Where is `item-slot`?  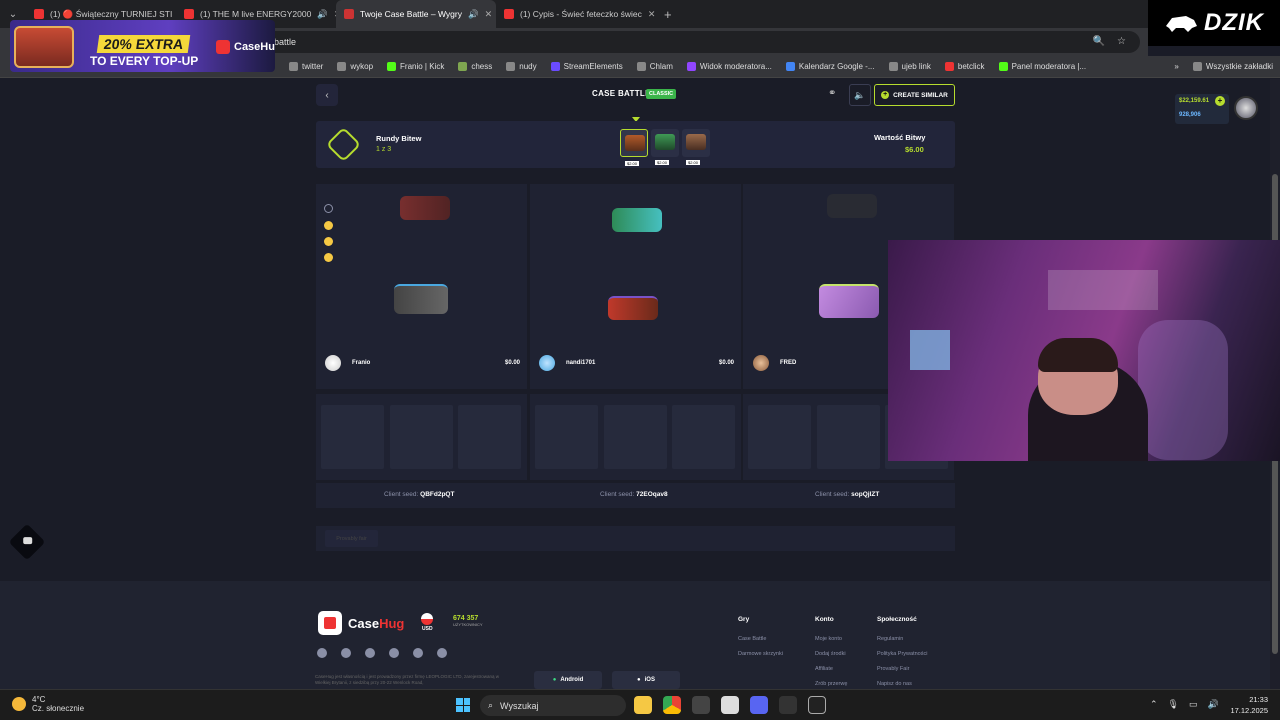 item-slot is located at coordinates (489, 437).